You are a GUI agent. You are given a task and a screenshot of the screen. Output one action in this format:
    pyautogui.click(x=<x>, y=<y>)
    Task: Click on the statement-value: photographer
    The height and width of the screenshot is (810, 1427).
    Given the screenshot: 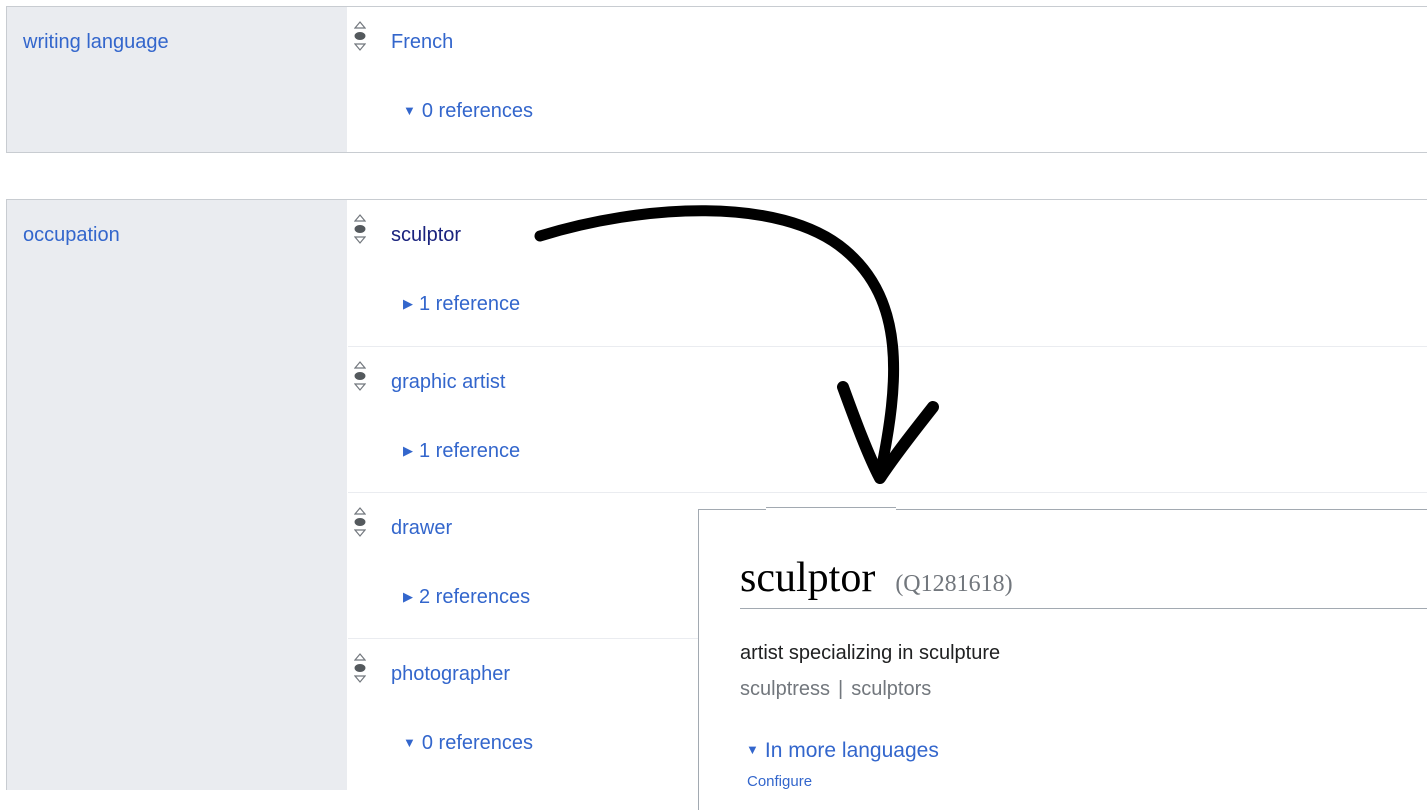 What is the action you would take?
    pyautogui.click(x=450, y=674)
    